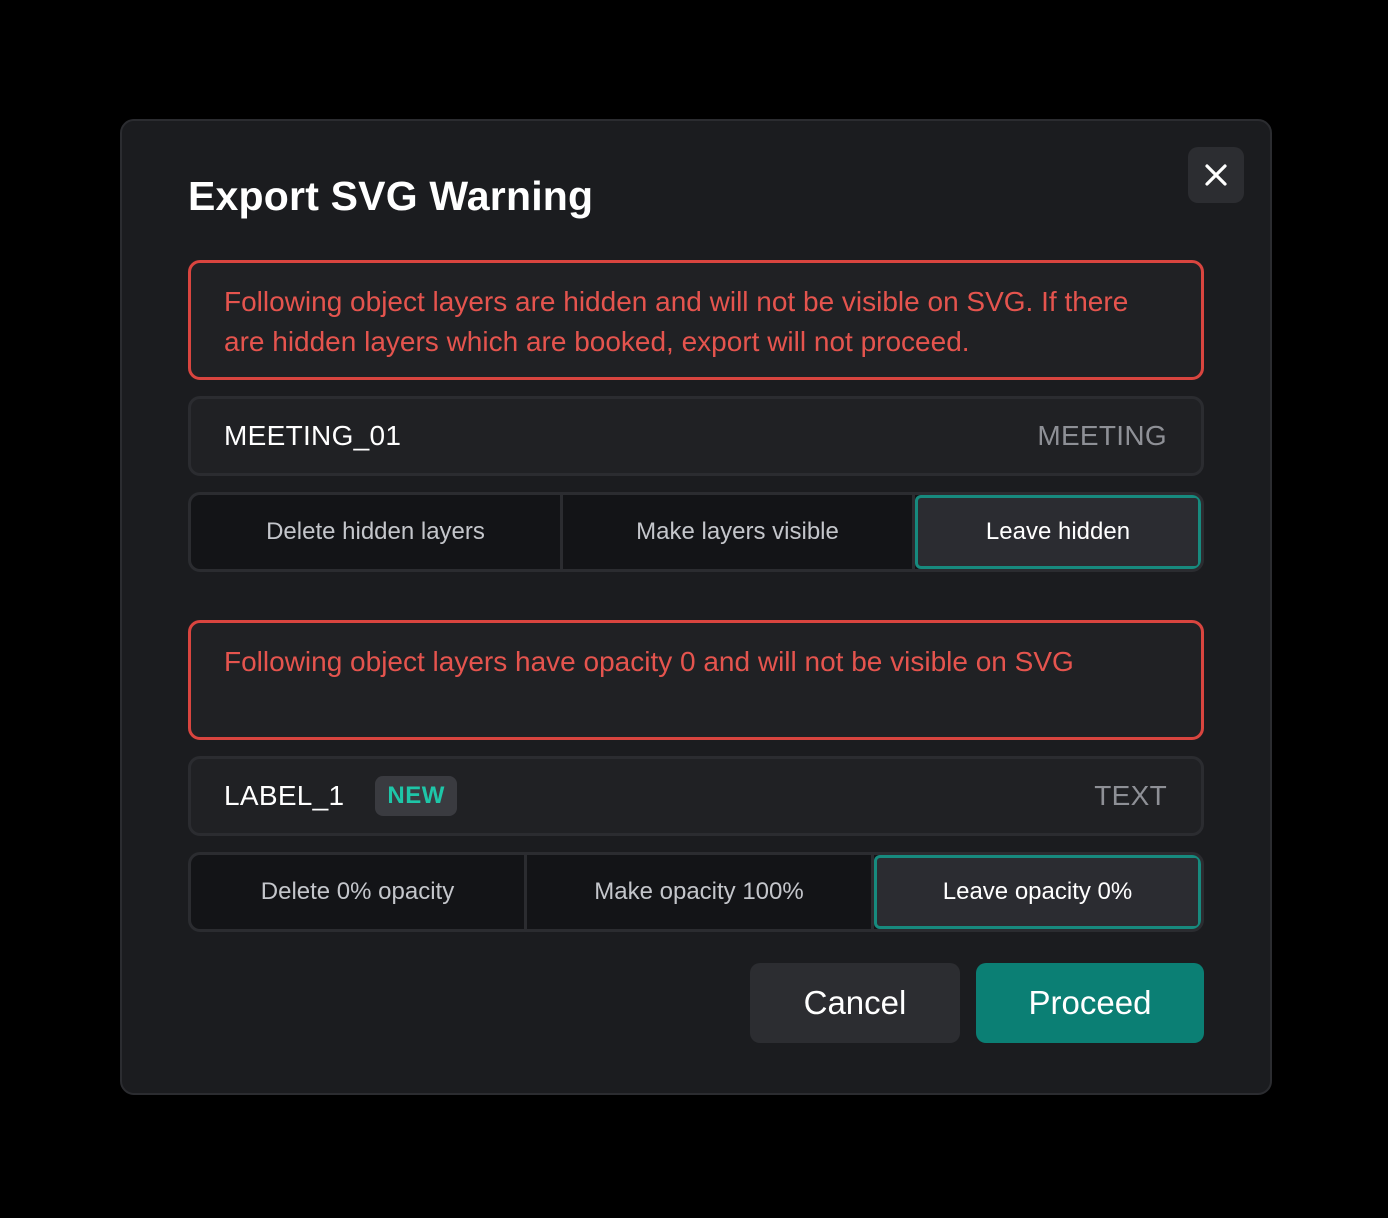 This screenshot has height=1218, width=1388. I want to click on leave-hidden-option: Leave hidden, so click(1058, 532).